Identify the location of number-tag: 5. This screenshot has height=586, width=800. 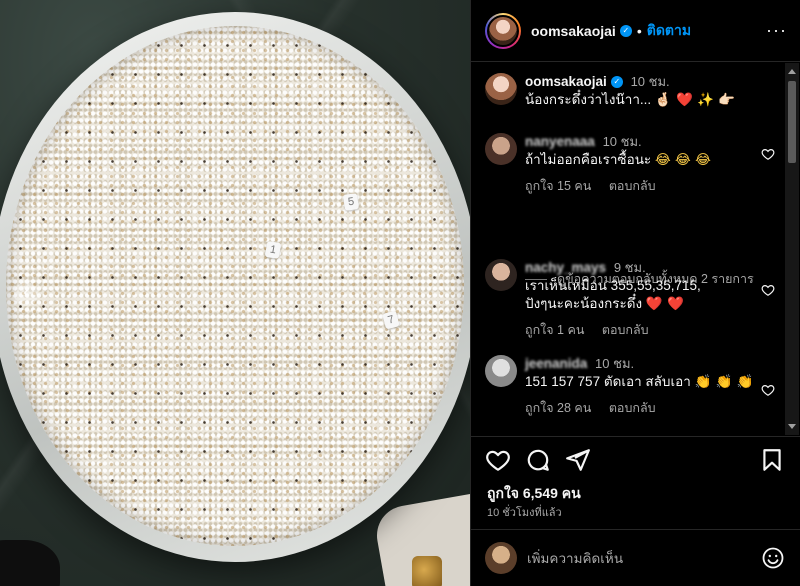
(351, 202).